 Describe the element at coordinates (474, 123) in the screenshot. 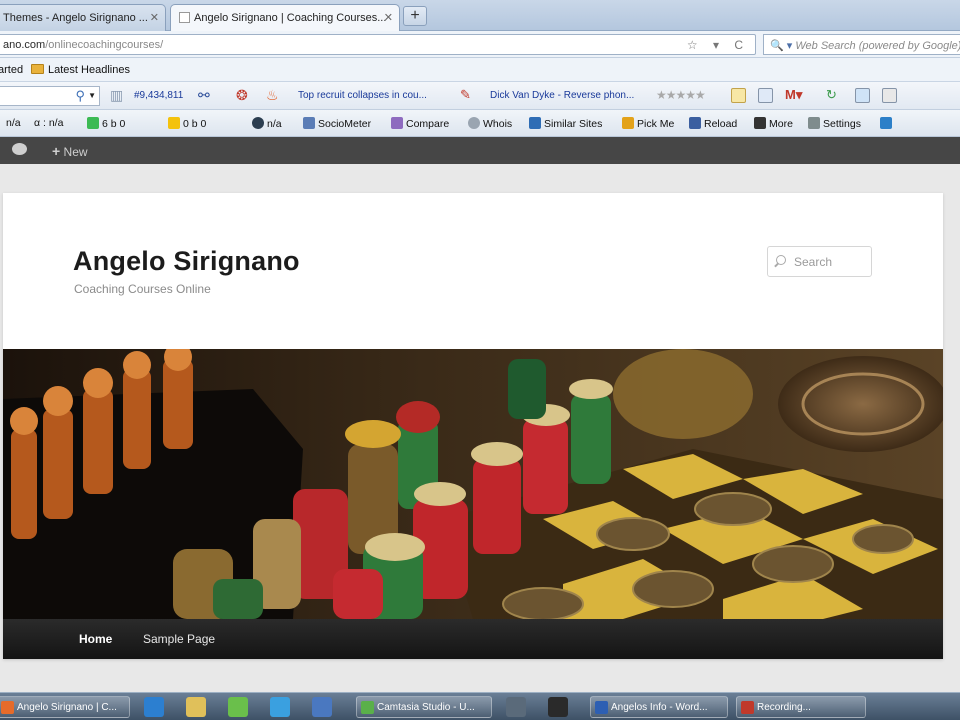

I see `whois-icon` at that location.